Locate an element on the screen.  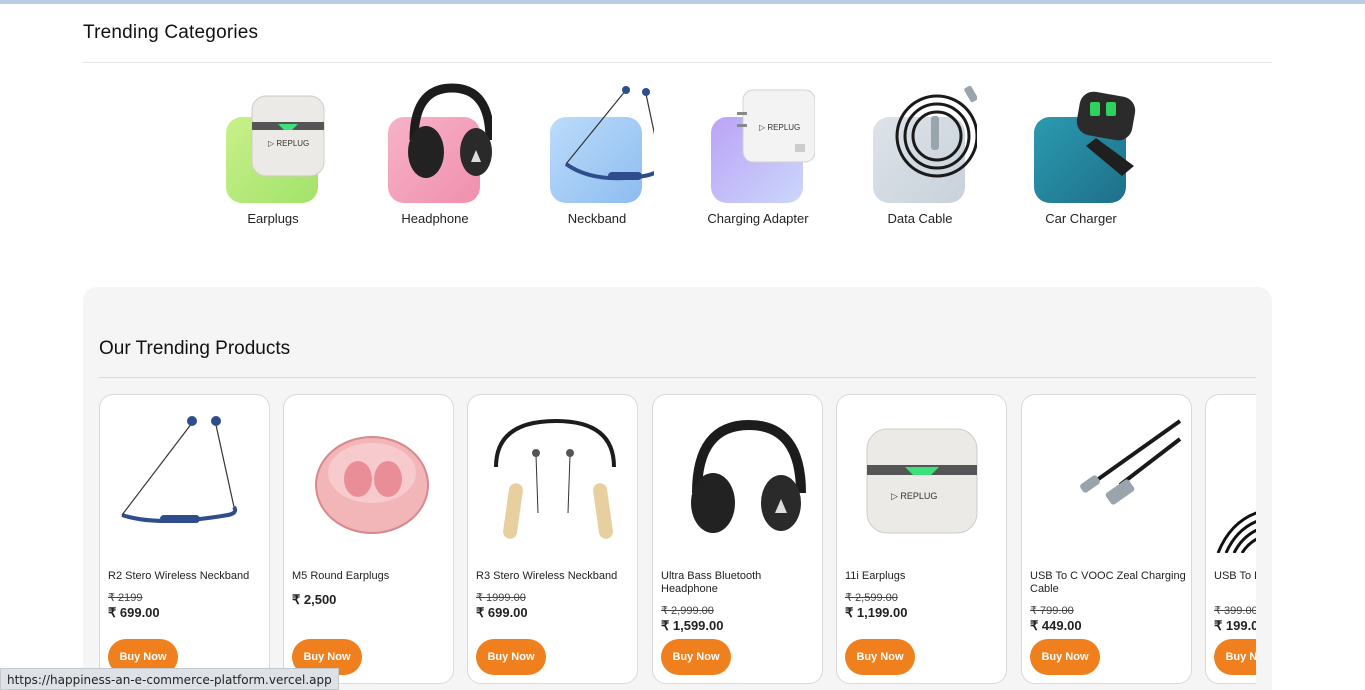
category-earplugs: ▷ REPLUG Earplugs is located at coordinates (273, 155).